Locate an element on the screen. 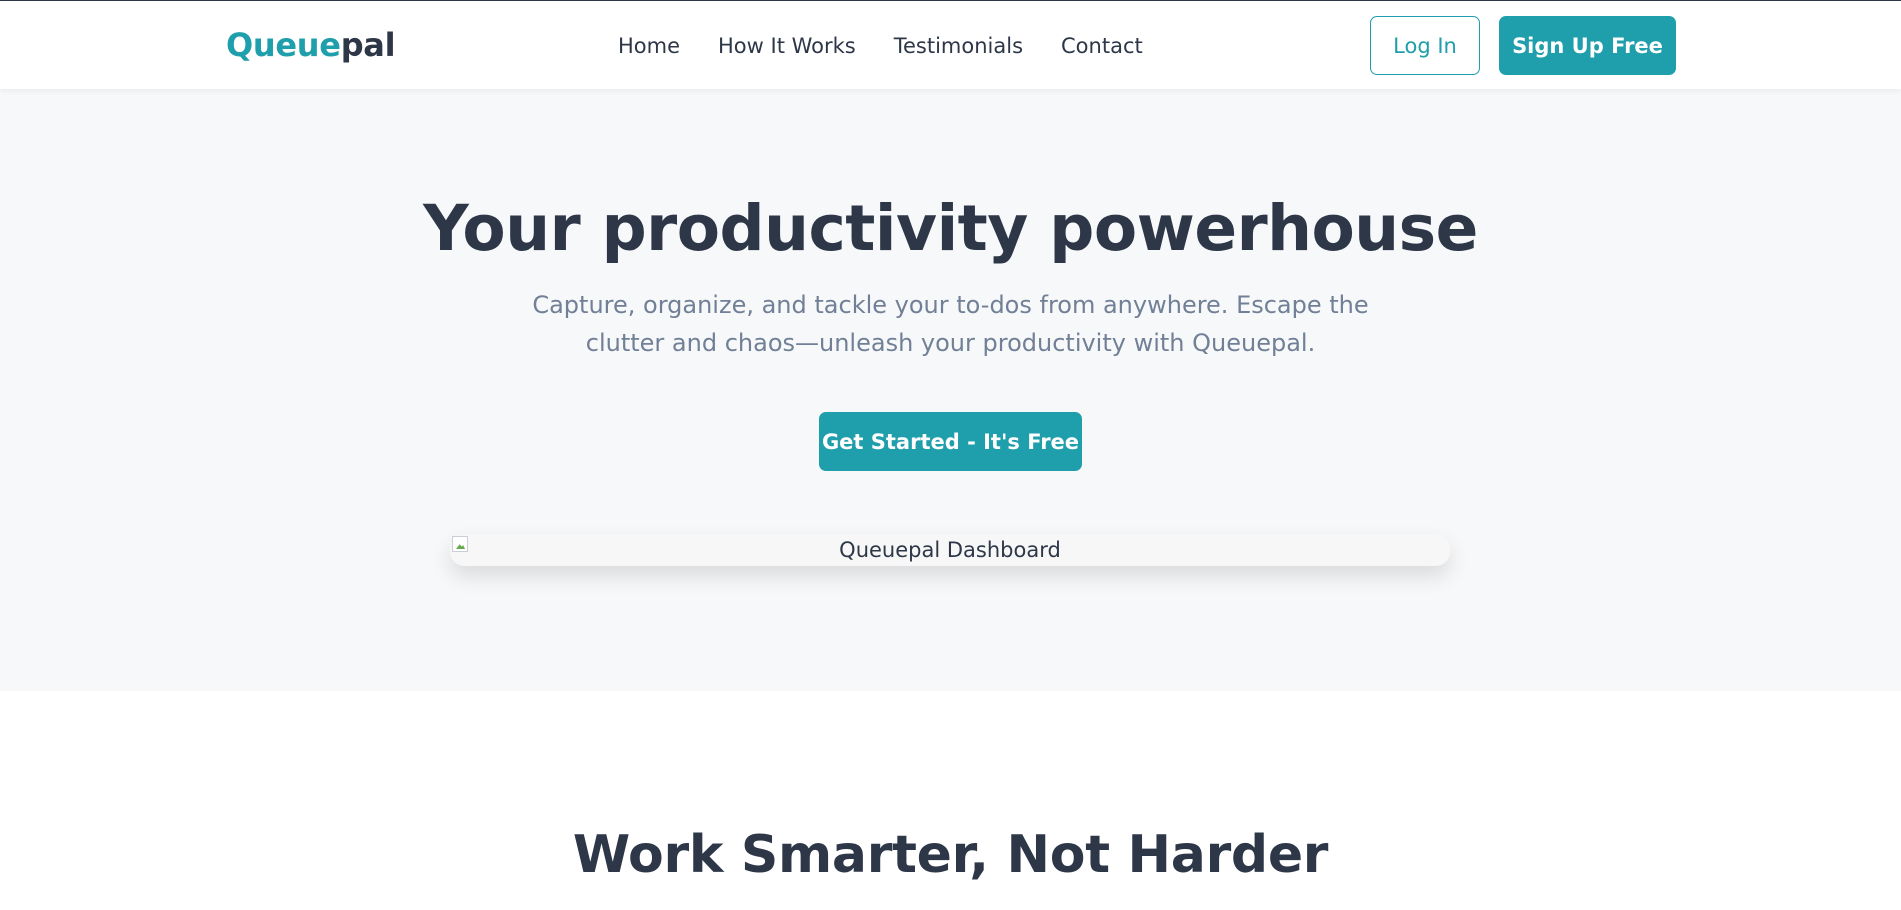 The image size is (1901, 910). dashboard-image: Queuepal Dashboard is located at coordinates (950, 550).